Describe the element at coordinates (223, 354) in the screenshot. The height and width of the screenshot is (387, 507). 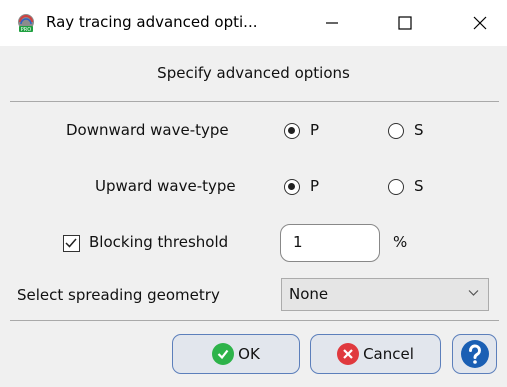
I see `check-circle-icon` at that location.